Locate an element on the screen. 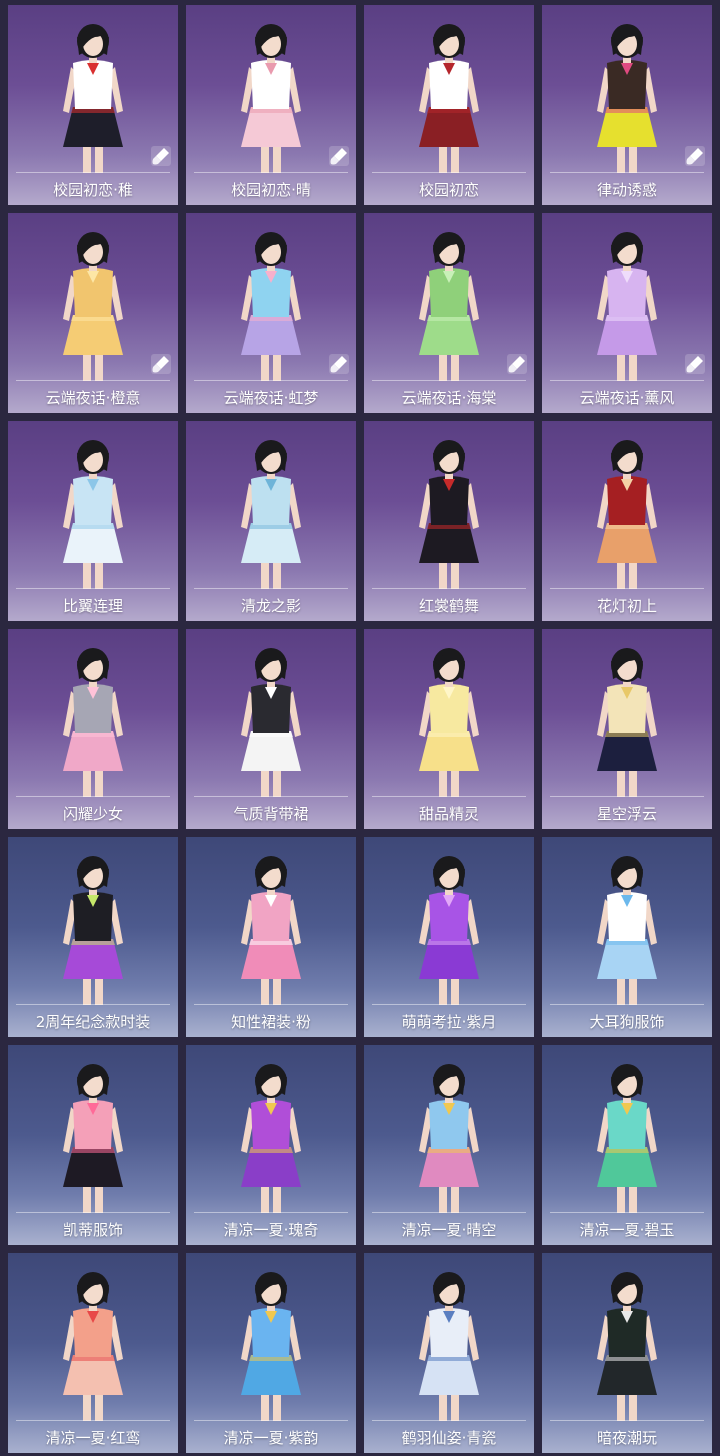 Image resolution: width=720 pixels, height=1456 pixels. outfit-name: 萌萌考拉·紫月 is located at coordinates (449, 1022).